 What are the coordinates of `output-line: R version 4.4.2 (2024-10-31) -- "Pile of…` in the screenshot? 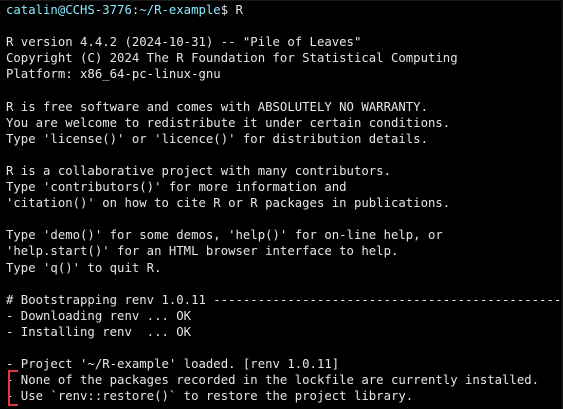 It's located at (184, 42).